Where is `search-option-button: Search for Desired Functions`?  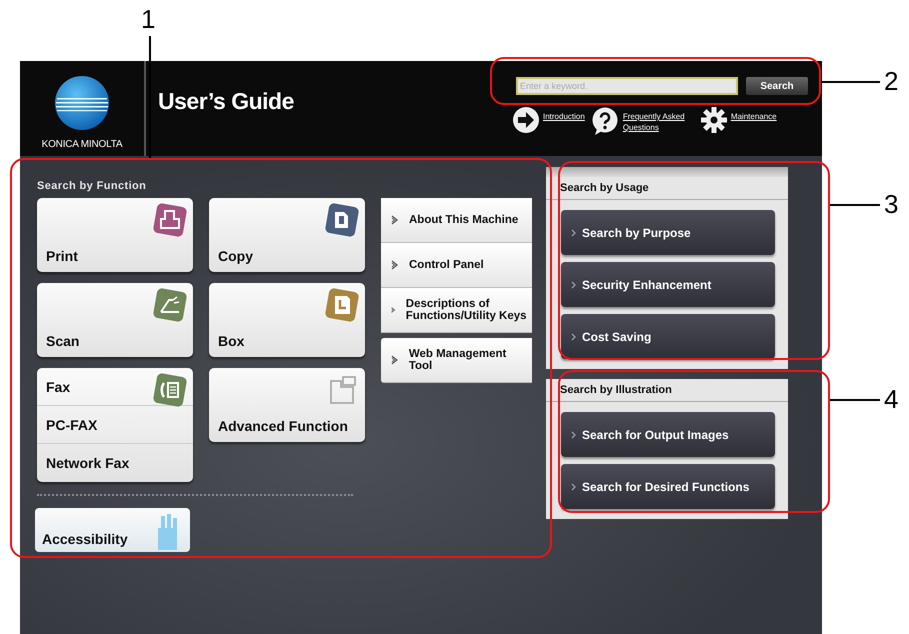 search-option-button: Search for Desired Functions is located at coordinates (668, 486).